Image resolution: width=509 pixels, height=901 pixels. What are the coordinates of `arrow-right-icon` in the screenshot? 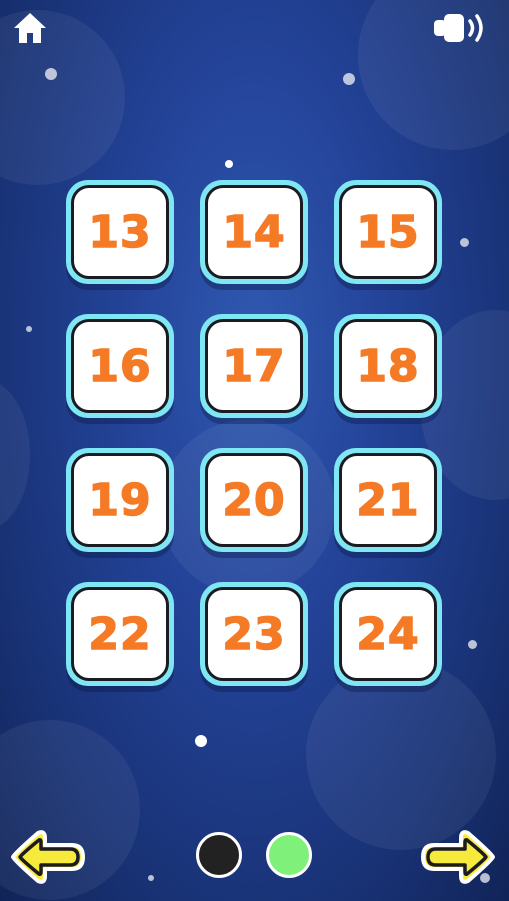 It's located at (458, 857).